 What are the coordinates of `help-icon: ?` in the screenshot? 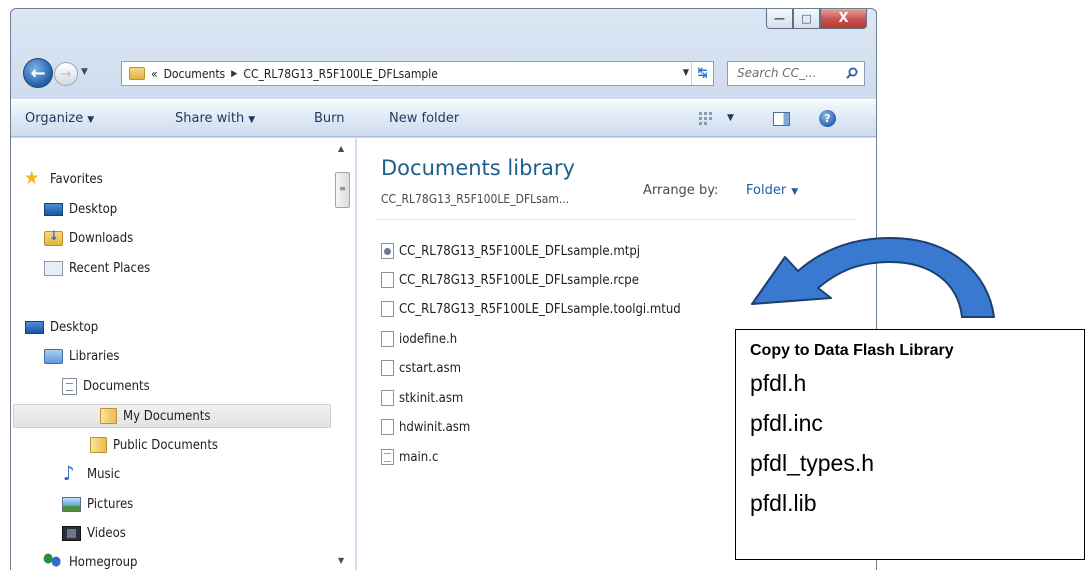 It's located at (827, 118).